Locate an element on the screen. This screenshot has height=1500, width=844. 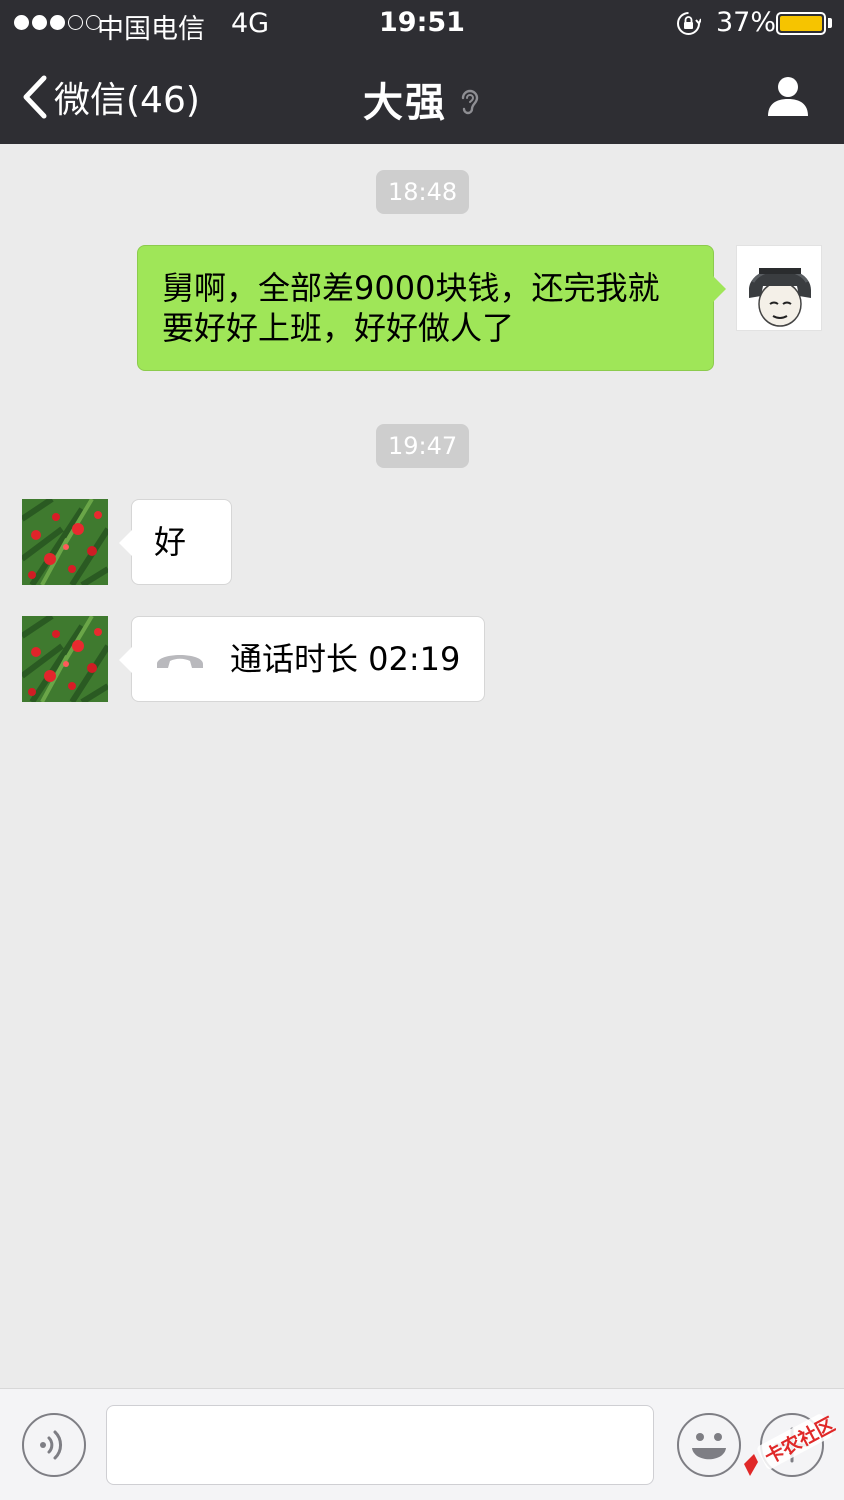
outgoing-message: 舅啊，全部差9000块钱，还完我就要好好上班，好好做人了 is located at coordinates (431, 308).